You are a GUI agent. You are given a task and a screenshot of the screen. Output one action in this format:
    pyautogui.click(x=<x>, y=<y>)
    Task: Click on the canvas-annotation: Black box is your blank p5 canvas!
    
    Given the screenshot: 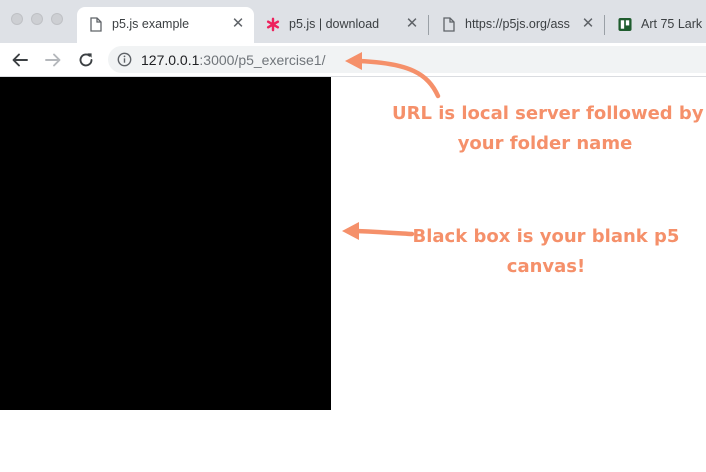 What is the action you would take?
    pyautogui.click(x=546, y=252)
    